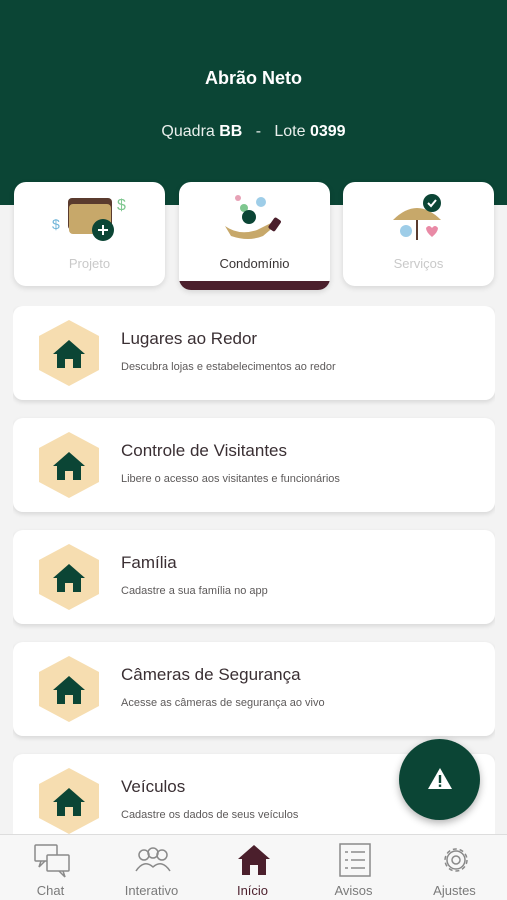 The width and height of the screenshot is (507, 900). What do you see at coordinates (151, 890) in the screenshot?
I see `nav-label: Interativo` at bounding box center [151, 890].